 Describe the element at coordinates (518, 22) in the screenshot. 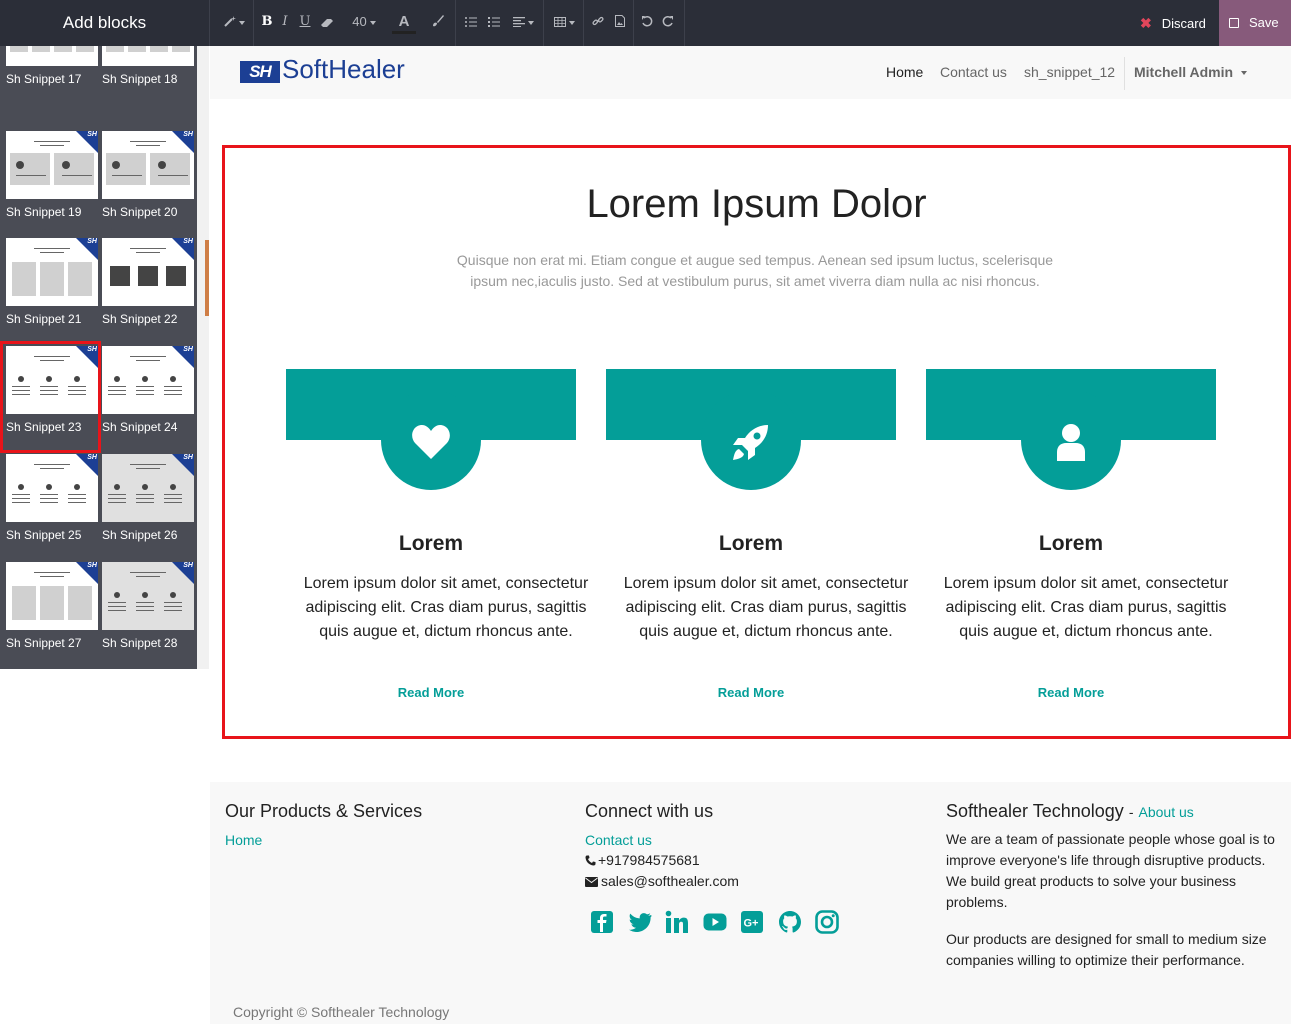

I see `align-left-icon` at that location.